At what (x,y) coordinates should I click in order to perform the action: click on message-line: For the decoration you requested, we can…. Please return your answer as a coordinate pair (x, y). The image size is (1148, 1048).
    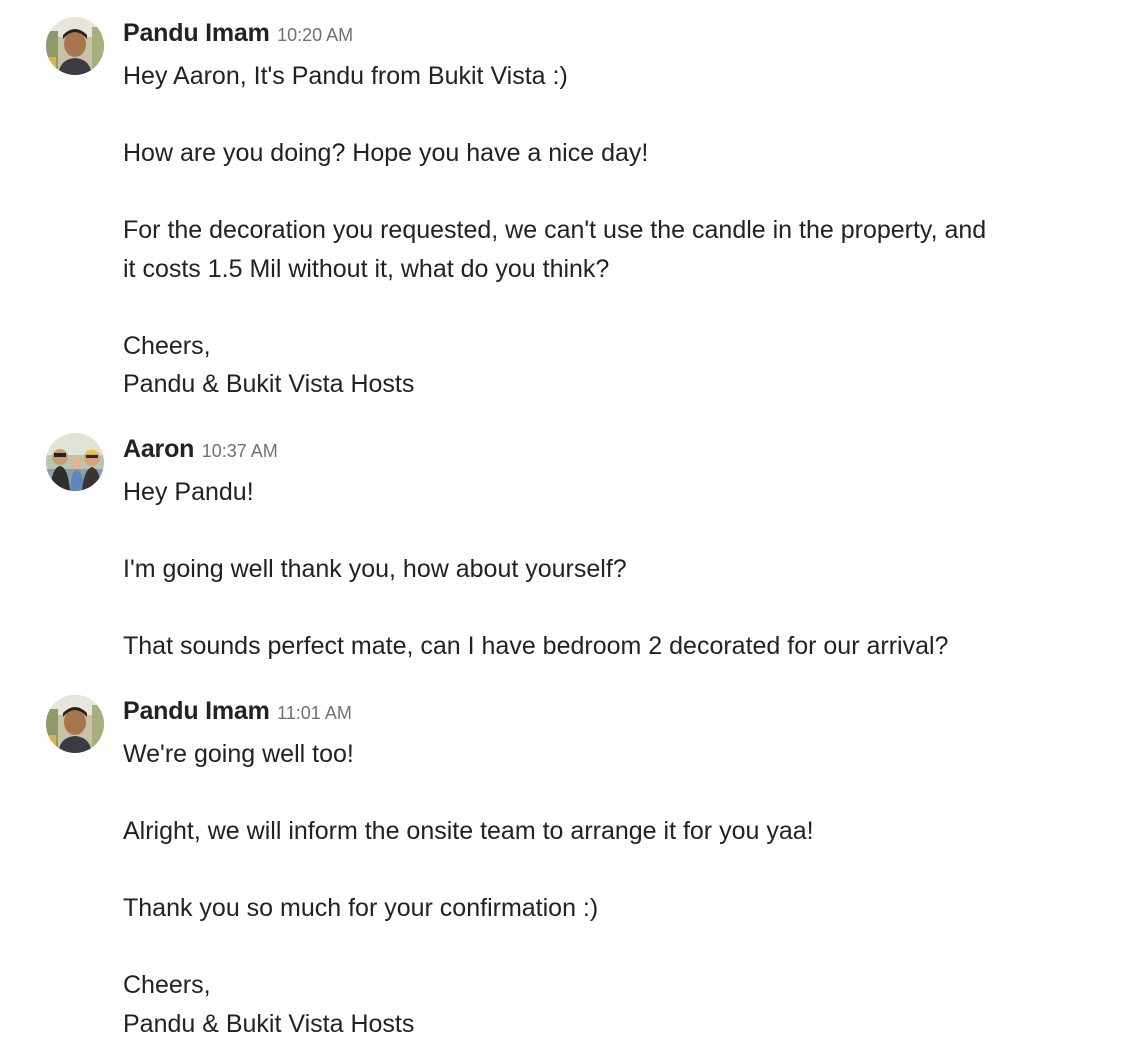
    Looking at the image, I should click on (555, 230).